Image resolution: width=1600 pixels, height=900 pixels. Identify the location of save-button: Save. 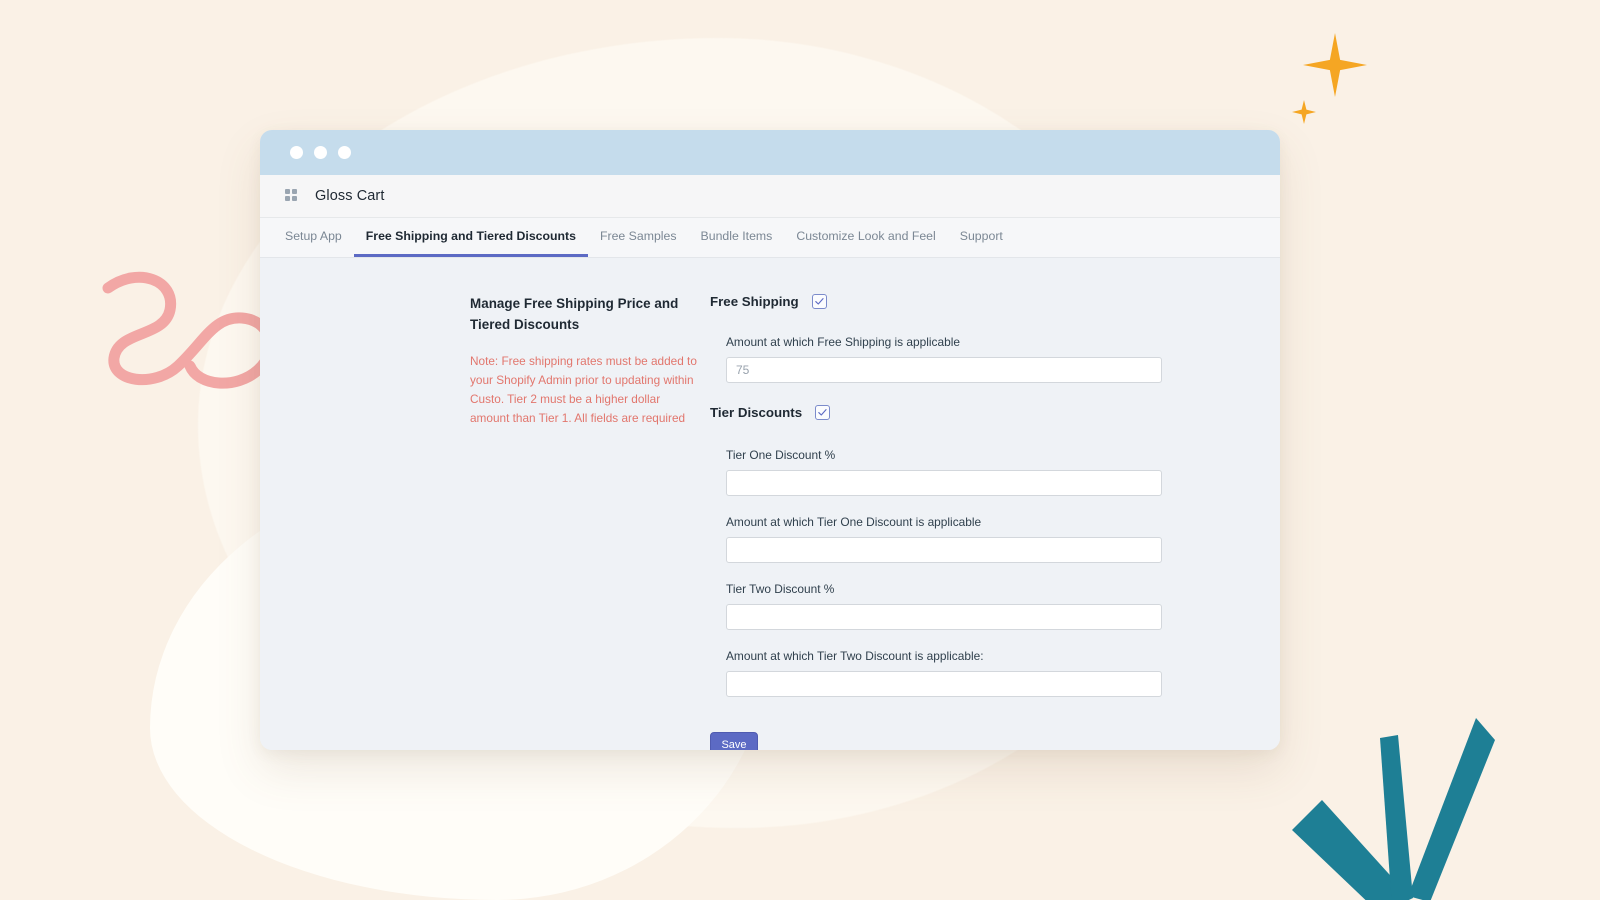
(734, 741).